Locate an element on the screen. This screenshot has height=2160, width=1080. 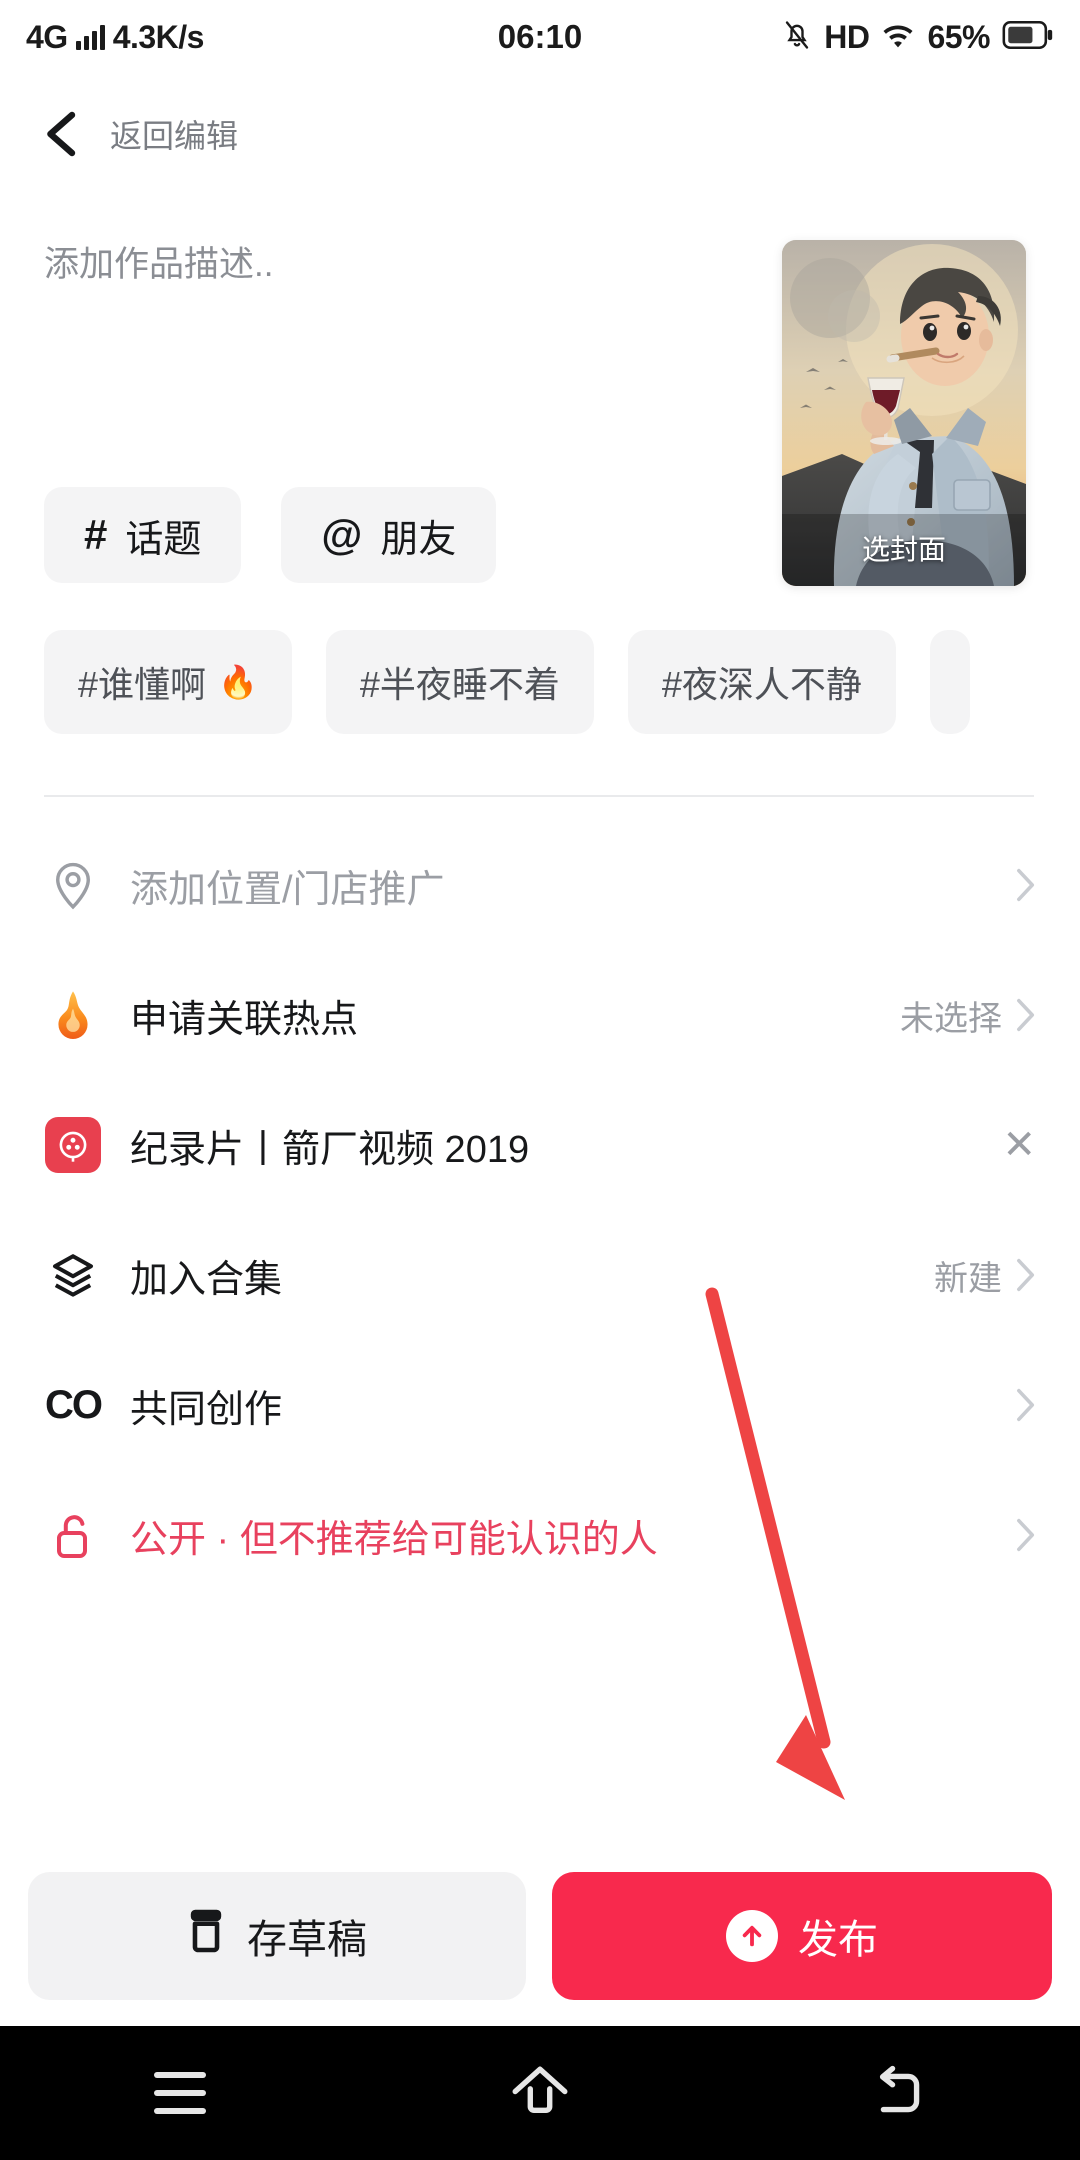
page-header: 返回编辑 is located at coordinates (540, 134).